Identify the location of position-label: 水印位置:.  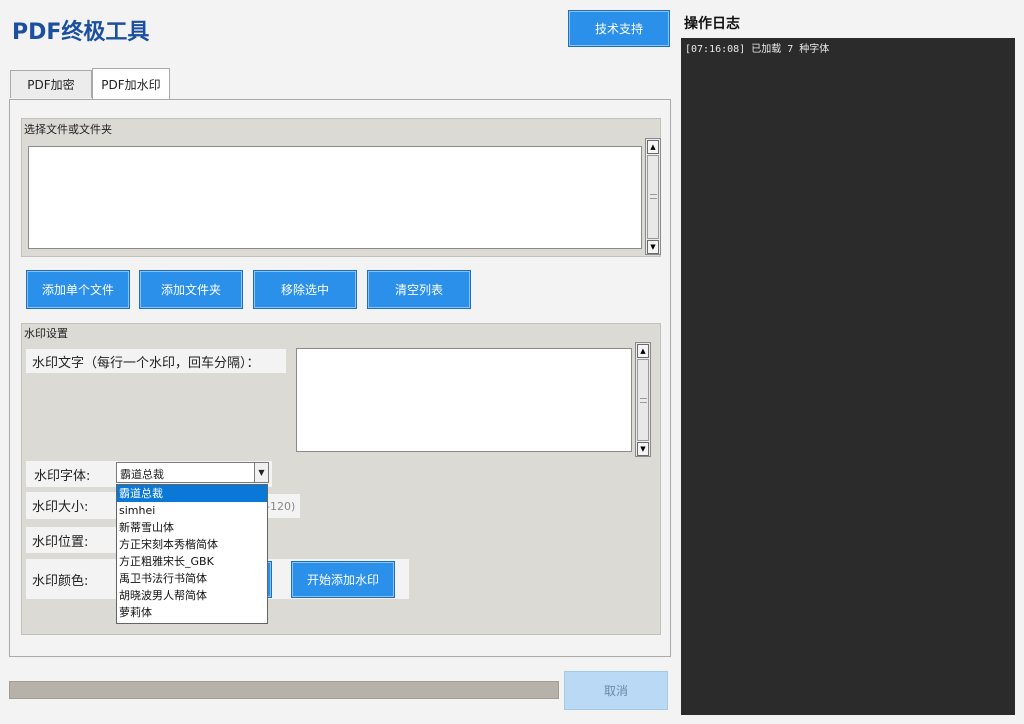
(71, 540).